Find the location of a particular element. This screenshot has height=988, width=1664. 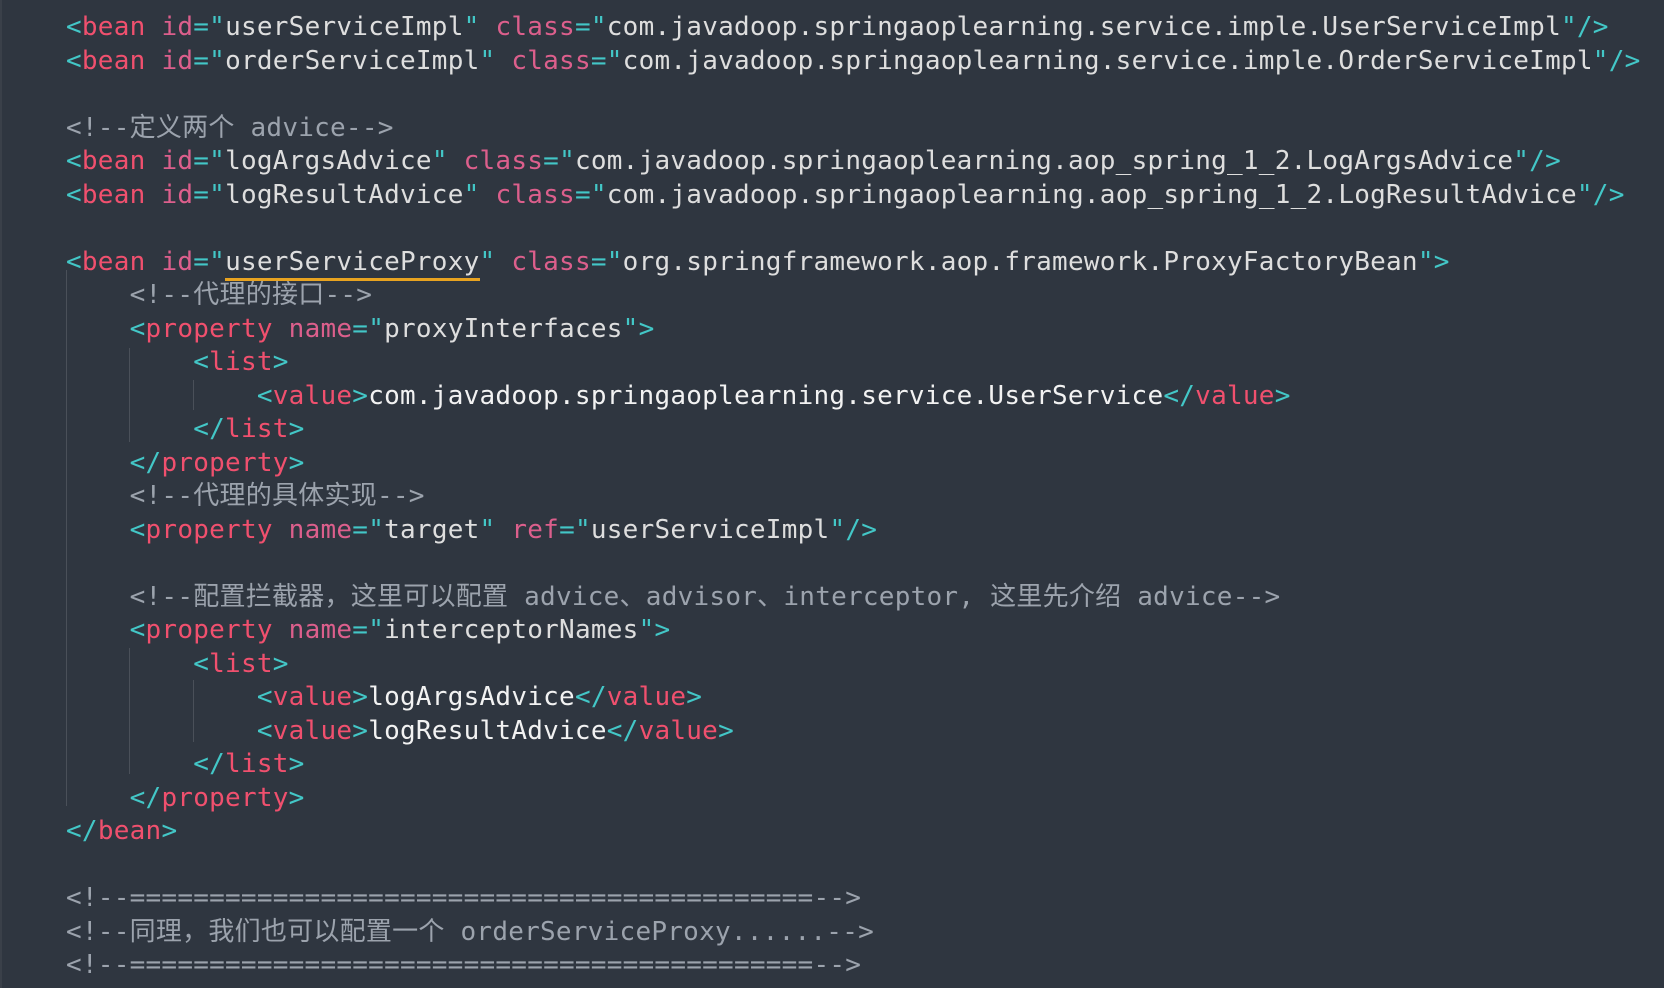

code-token: <!--代理的具体实现--> is located at coordinates (277, 496).